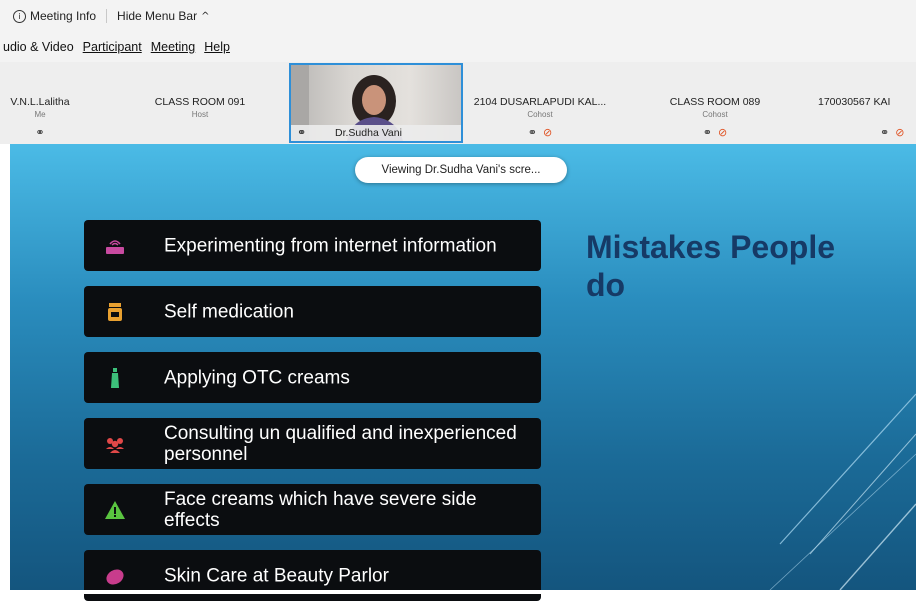 Image resolution: width=916 pixels, height=601 pixels. I want to click on menu-participant-label: Participant, so click(112, 47).